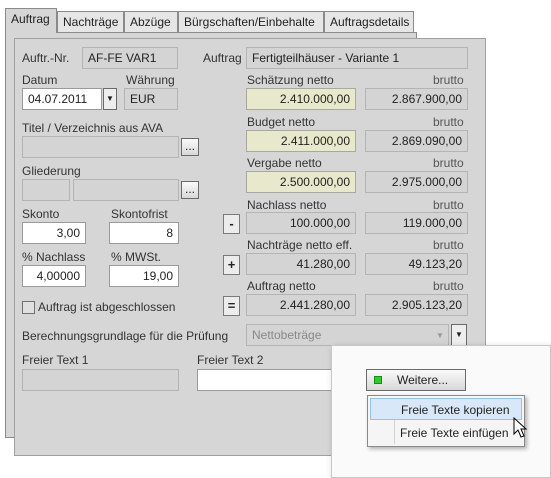 This screenshot has width=551, height=478. What do you see at coordinates (281, 122) in the screenshot?
I see `budget-label: Budget netto` at bounding box center [281, 122].